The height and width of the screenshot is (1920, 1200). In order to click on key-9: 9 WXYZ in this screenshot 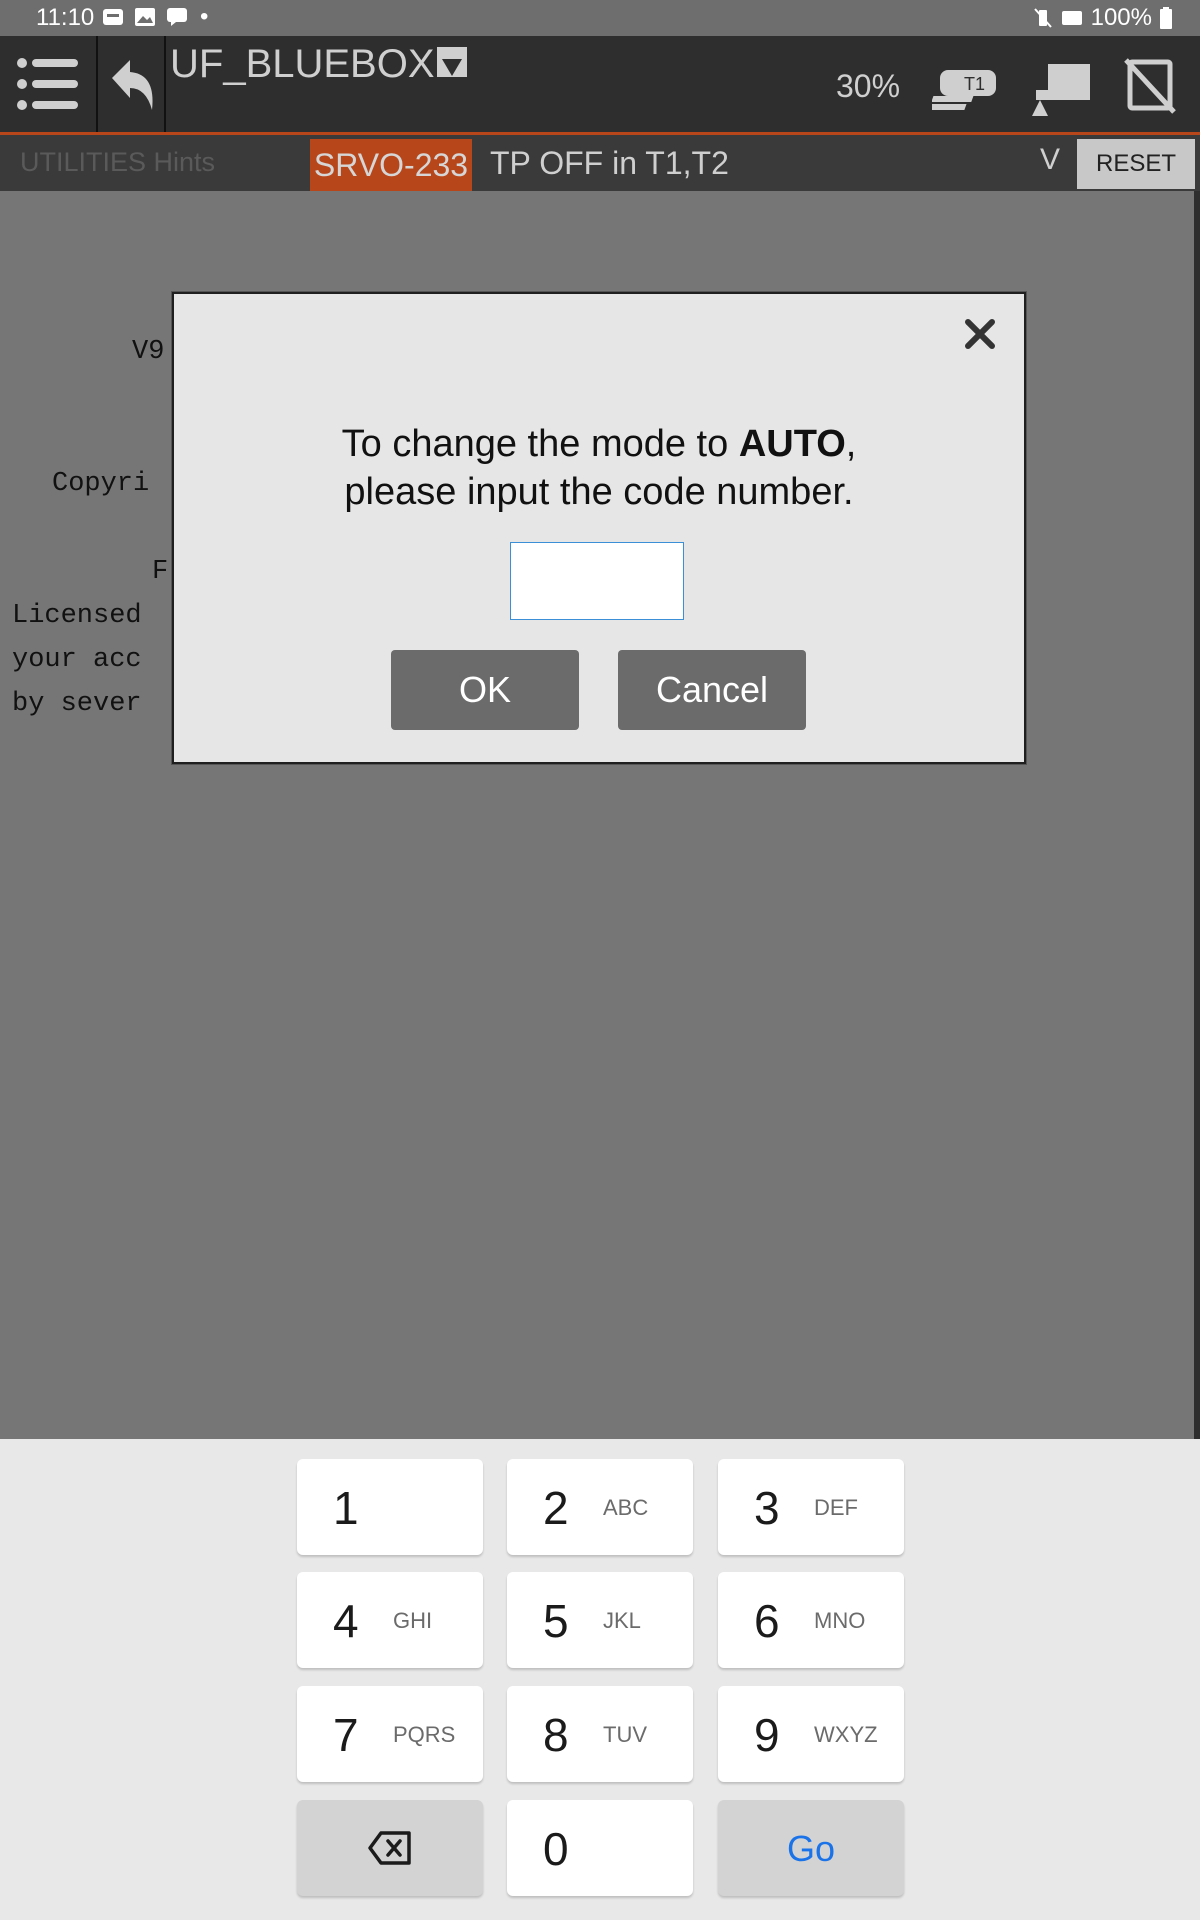, I will do `click(811, 1734)`.